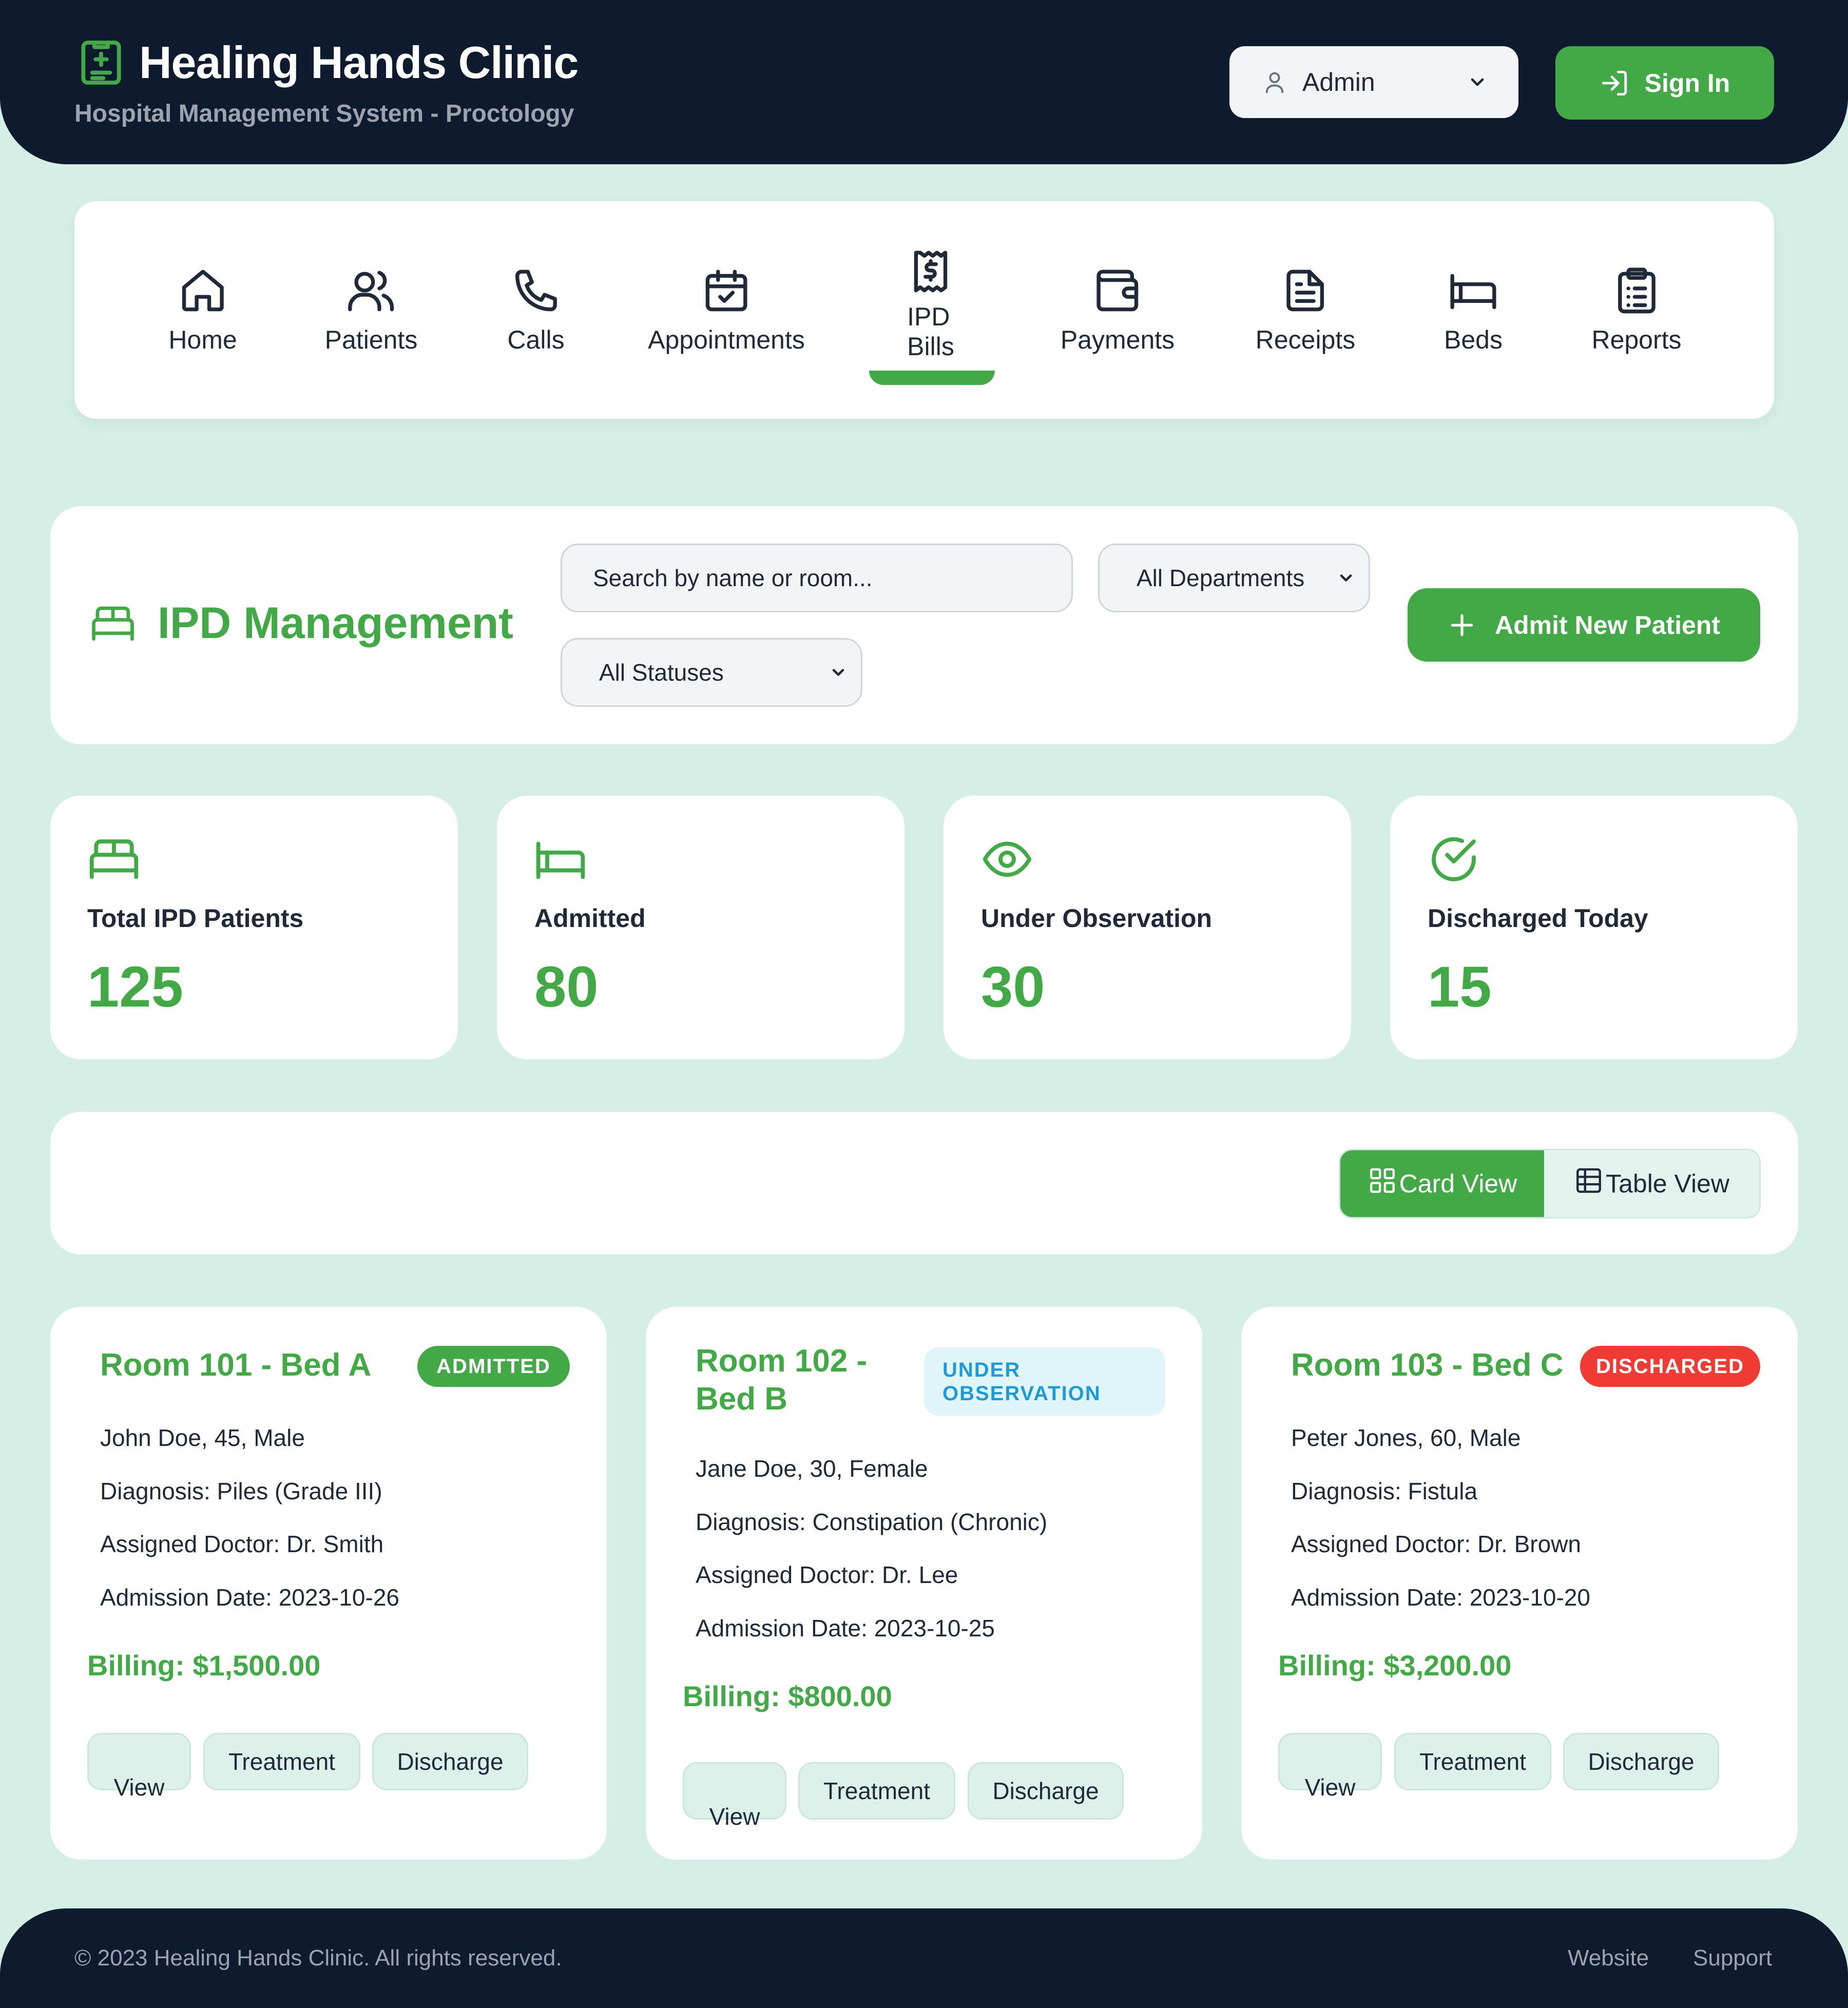 Image resolution: width=1848 pixels, height=2008 pixels. I want to click on patient-diagnosis: Diagnosis: Piles (Grade III), so click(241, 1491).